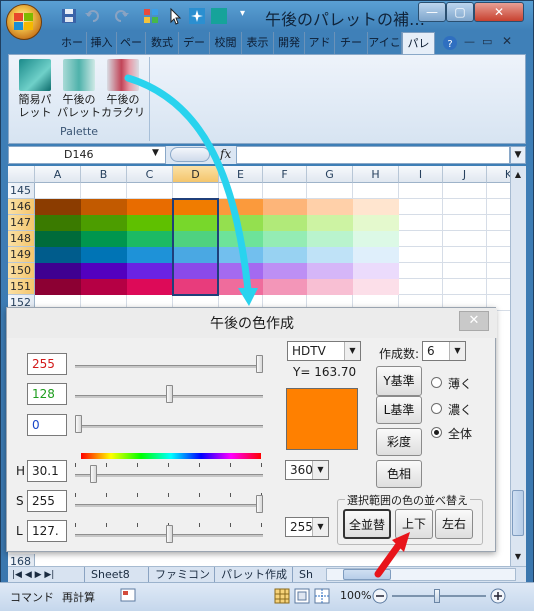  I want to click on sheet-tab-famicom: ファミコン, so click(182, 575).